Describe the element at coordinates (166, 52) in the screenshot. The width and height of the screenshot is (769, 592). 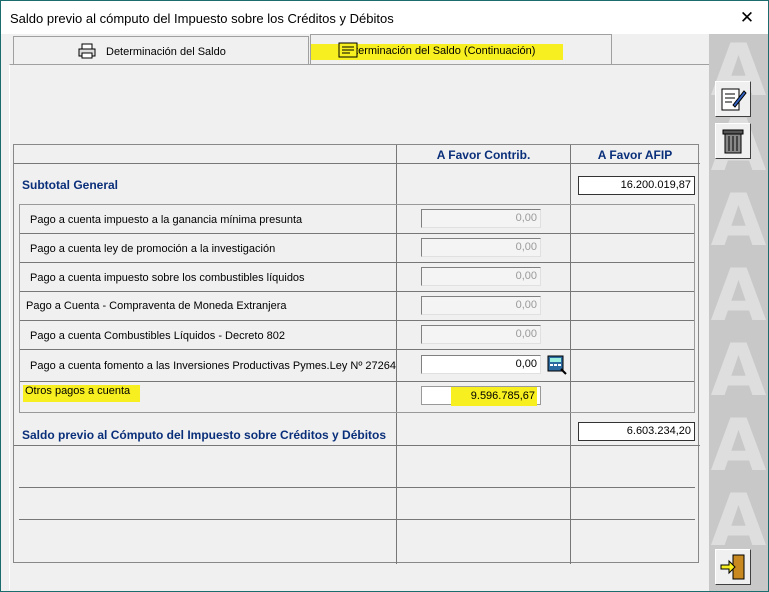
I see `tab-label: Determinación del Saldo` at that location.